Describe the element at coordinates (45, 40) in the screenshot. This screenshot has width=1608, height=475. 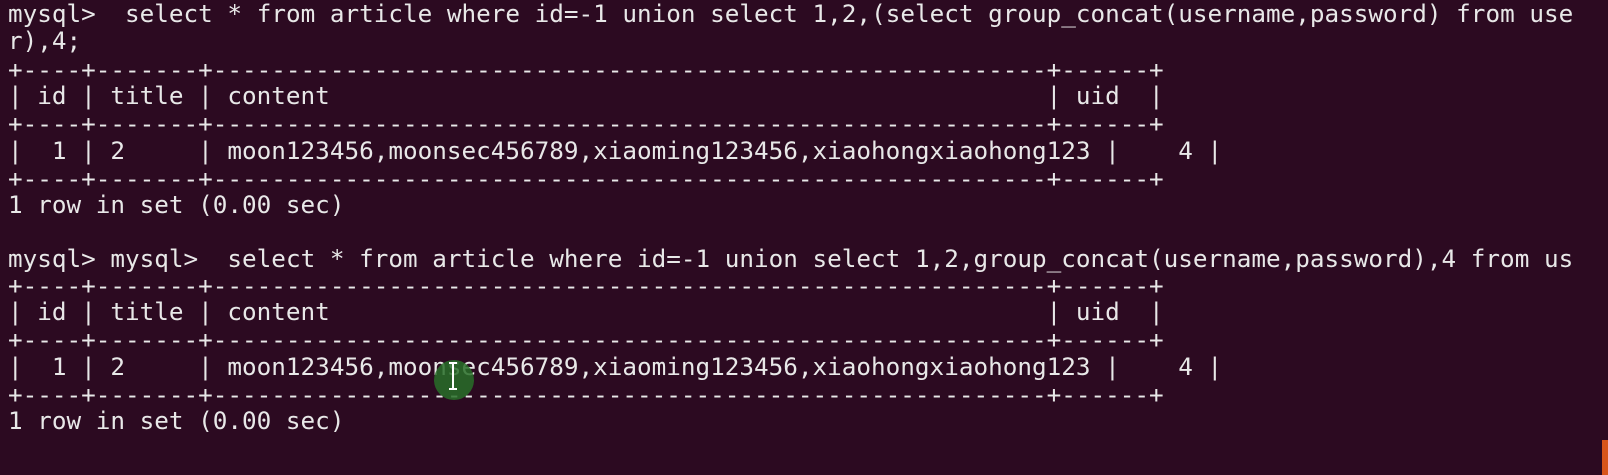
I see `command-line-1-wrap: r),4;` at that location.